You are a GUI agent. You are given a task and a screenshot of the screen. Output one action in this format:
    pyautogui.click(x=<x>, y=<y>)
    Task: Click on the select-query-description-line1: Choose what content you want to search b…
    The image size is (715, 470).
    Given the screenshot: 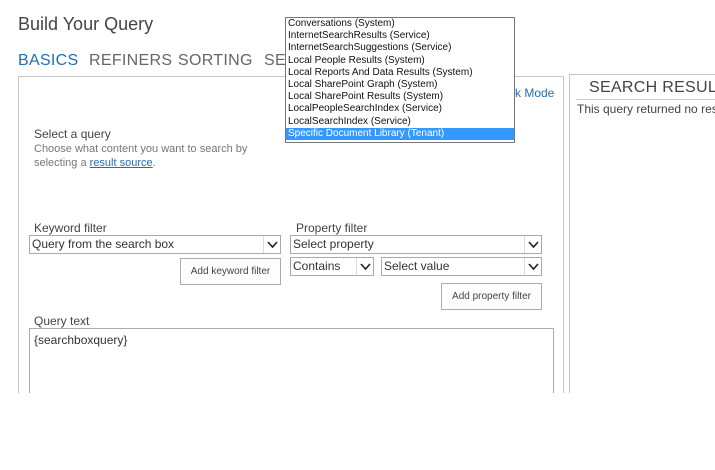 What is the action you would take?
    pyautogui.click(x=141, y=149)
    